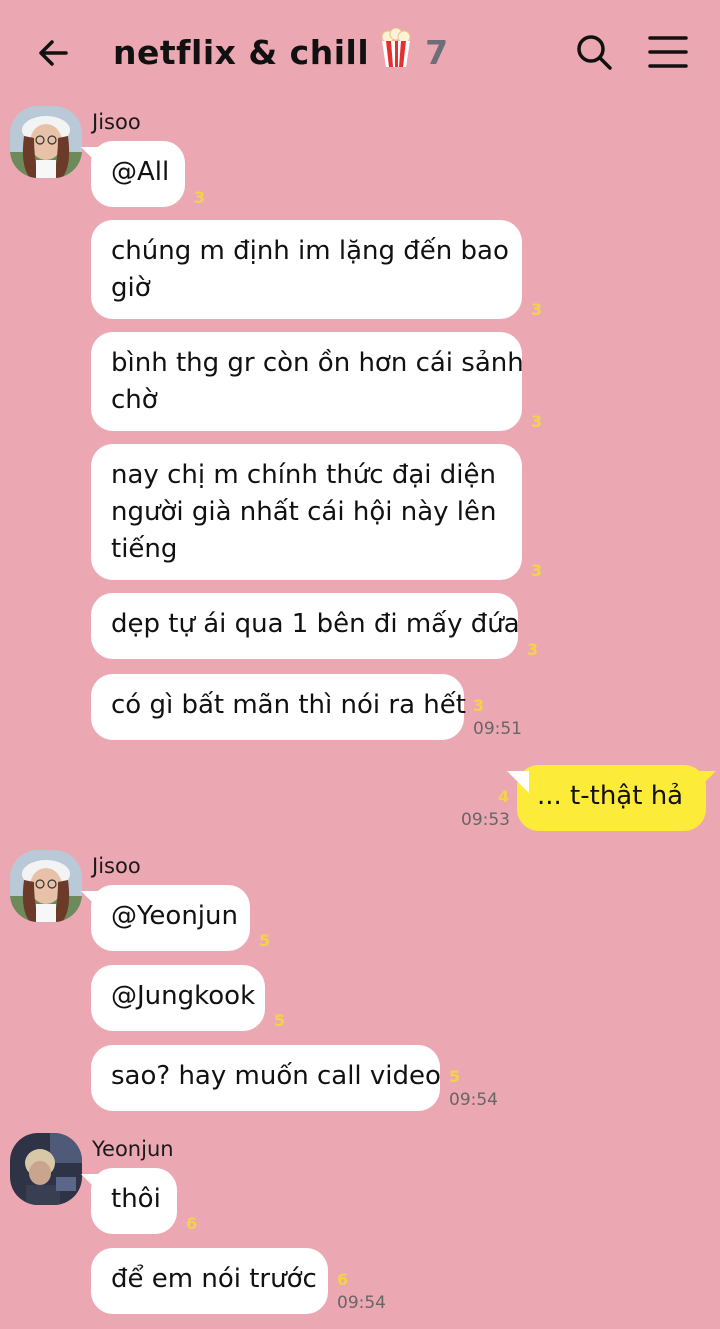  Describe the element at coordinates (594, 52) in the screenshot. I see `search-icon` at that location.